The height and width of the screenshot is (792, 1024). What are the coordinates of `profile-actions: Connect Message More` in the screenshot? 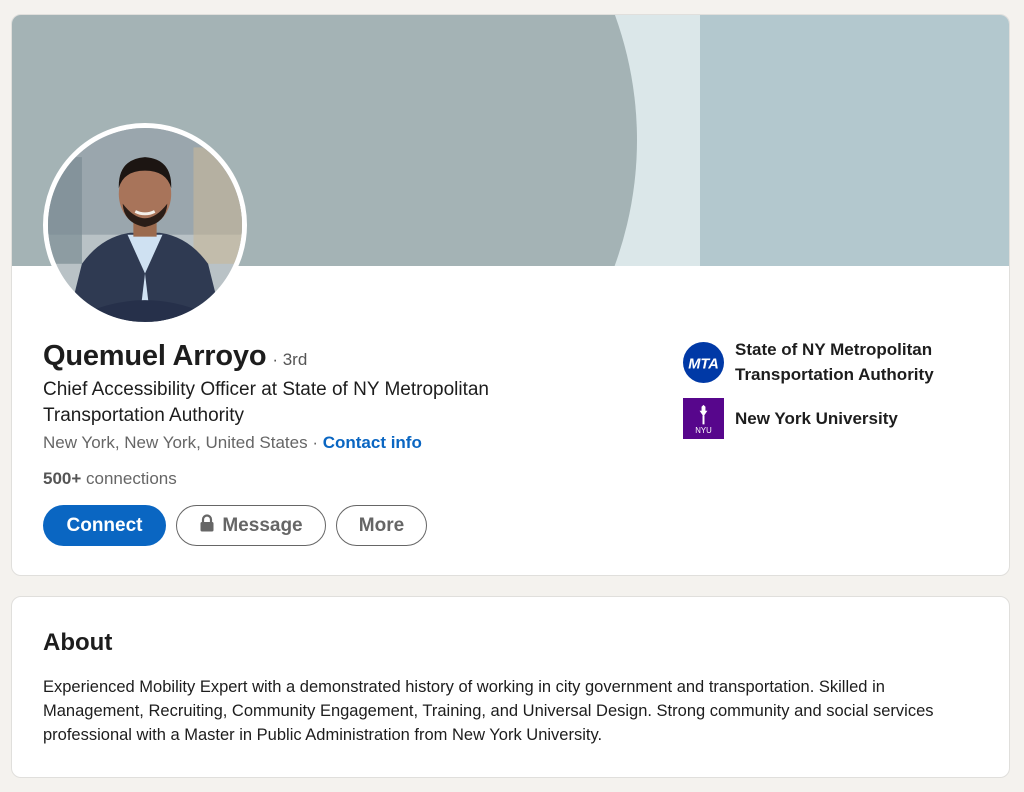 It's located at (235, 525).